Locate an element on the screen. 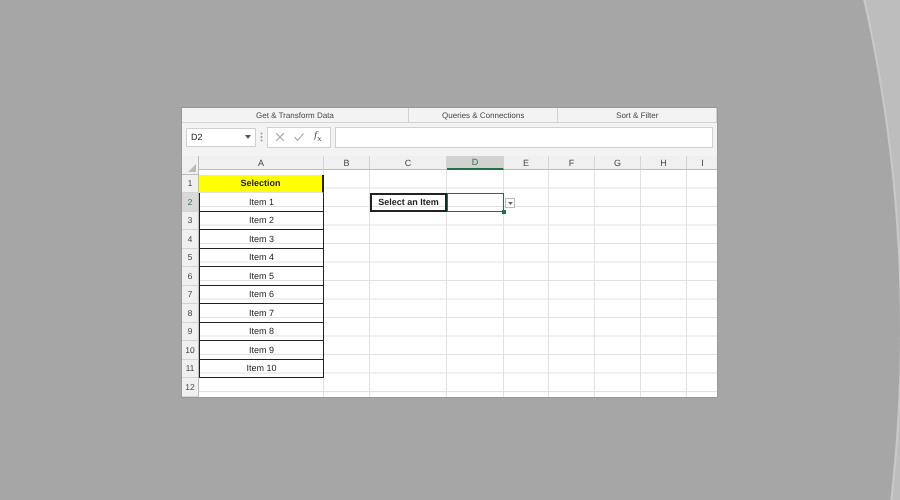 The height and width of the screenshot is (500, 900). row-header: 8 is located at coordinates (190, 313).